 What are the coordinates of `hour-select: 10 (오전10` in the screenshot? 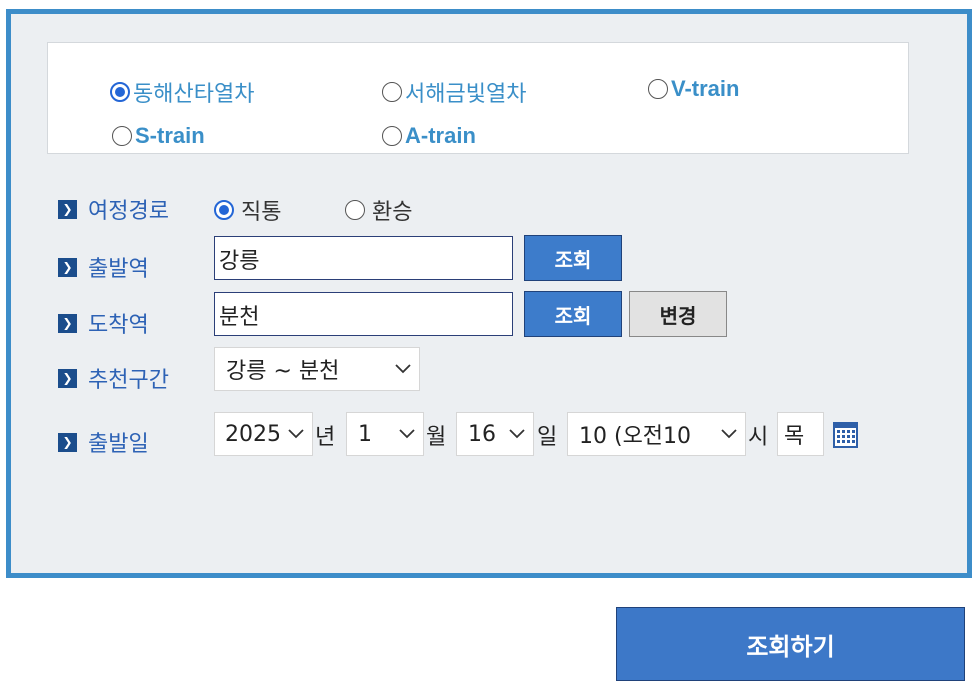 It's located at (656, 434).